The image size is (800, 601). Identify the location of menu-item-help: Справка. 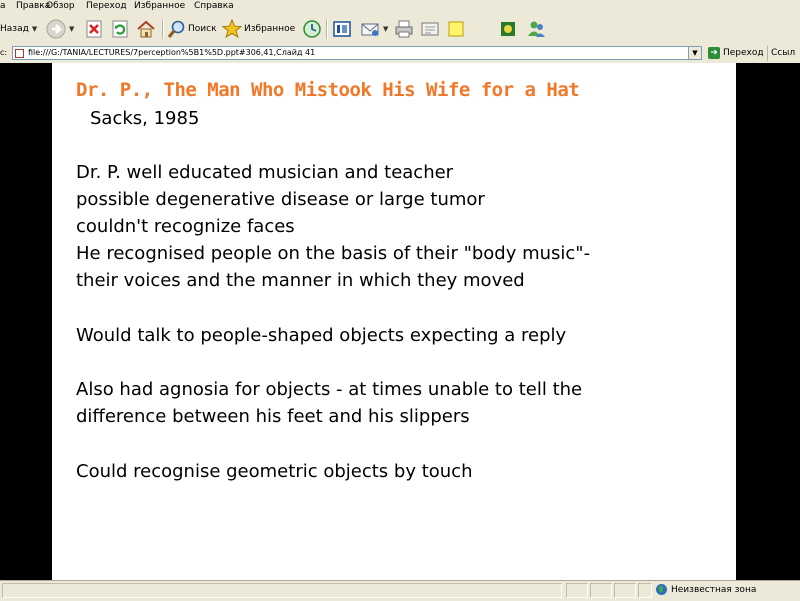
(214, 6).